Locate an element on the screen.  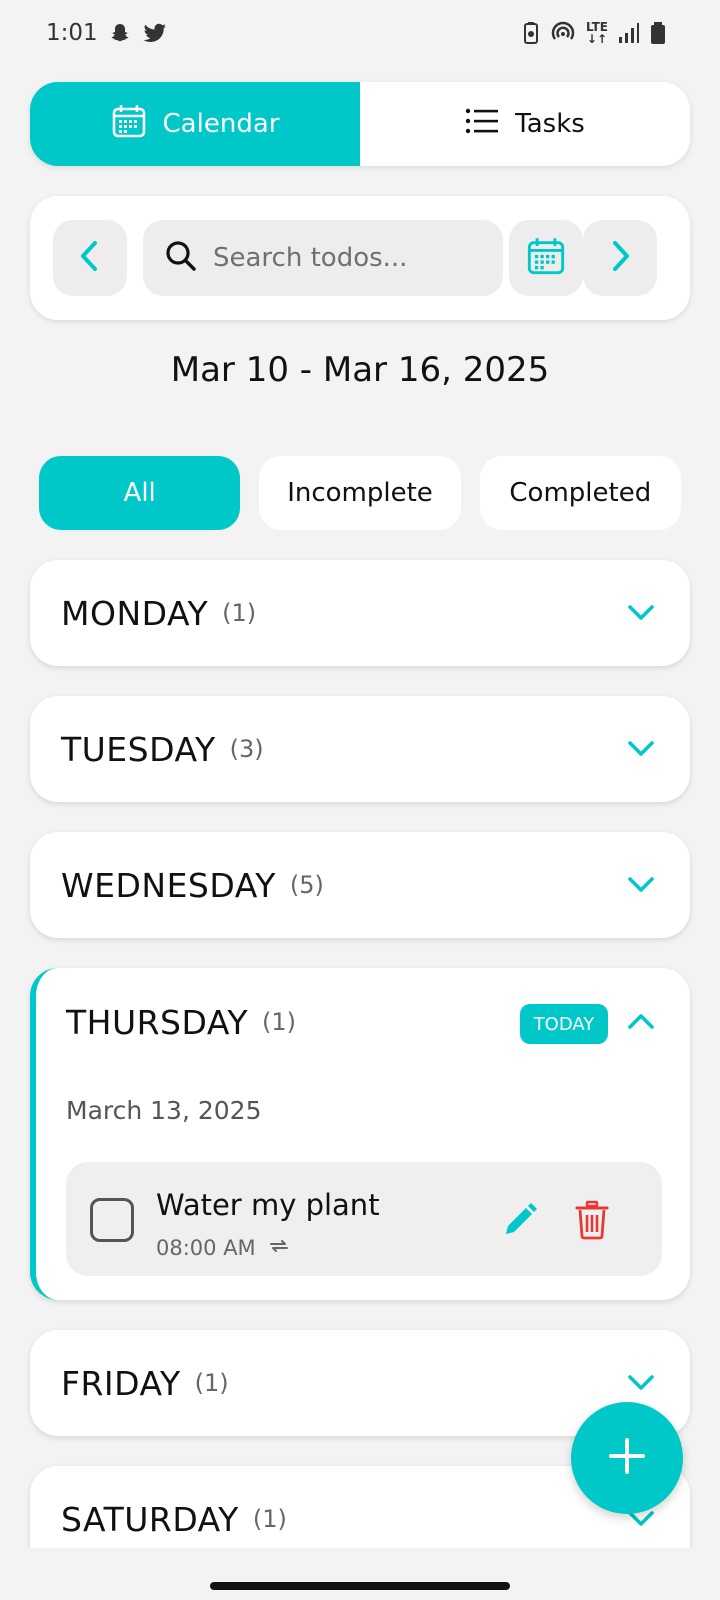
data-arrows-icon: ↓↑ is located at coordinates (597, 39).